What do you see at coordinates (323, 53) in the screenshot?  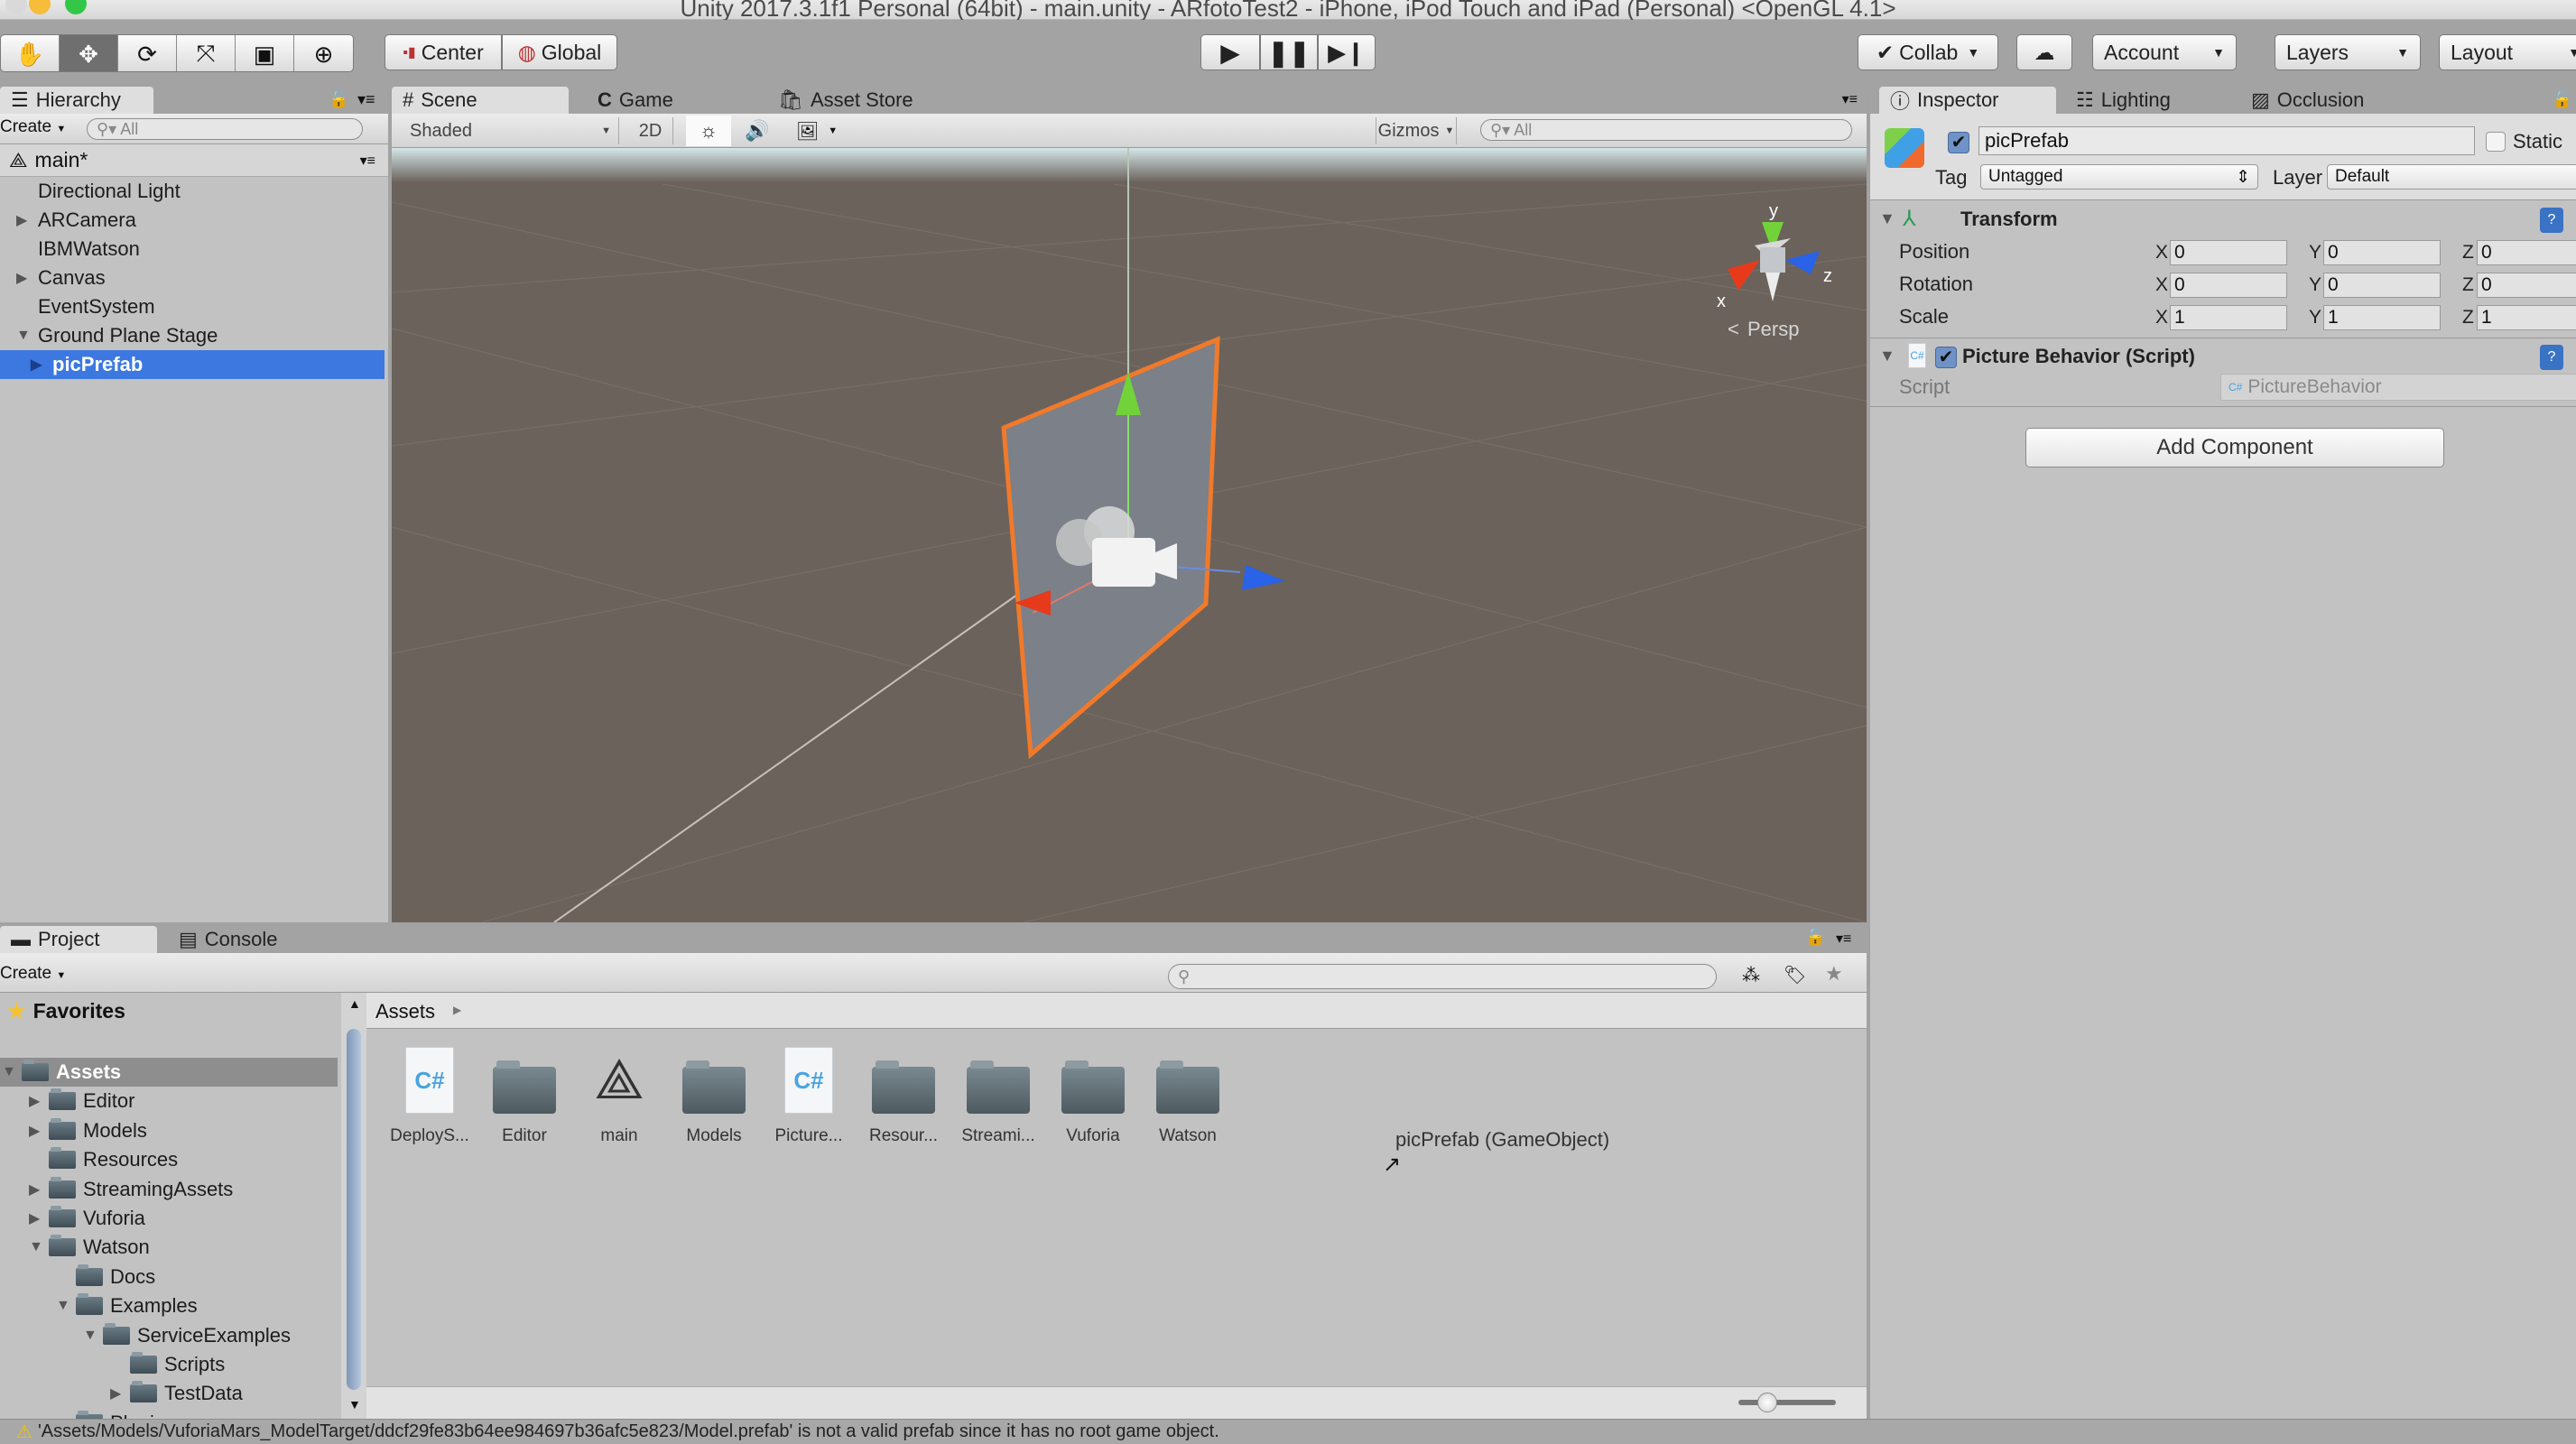 I see `transform-tool-button: ⊕` at bounding box center [323, 53].